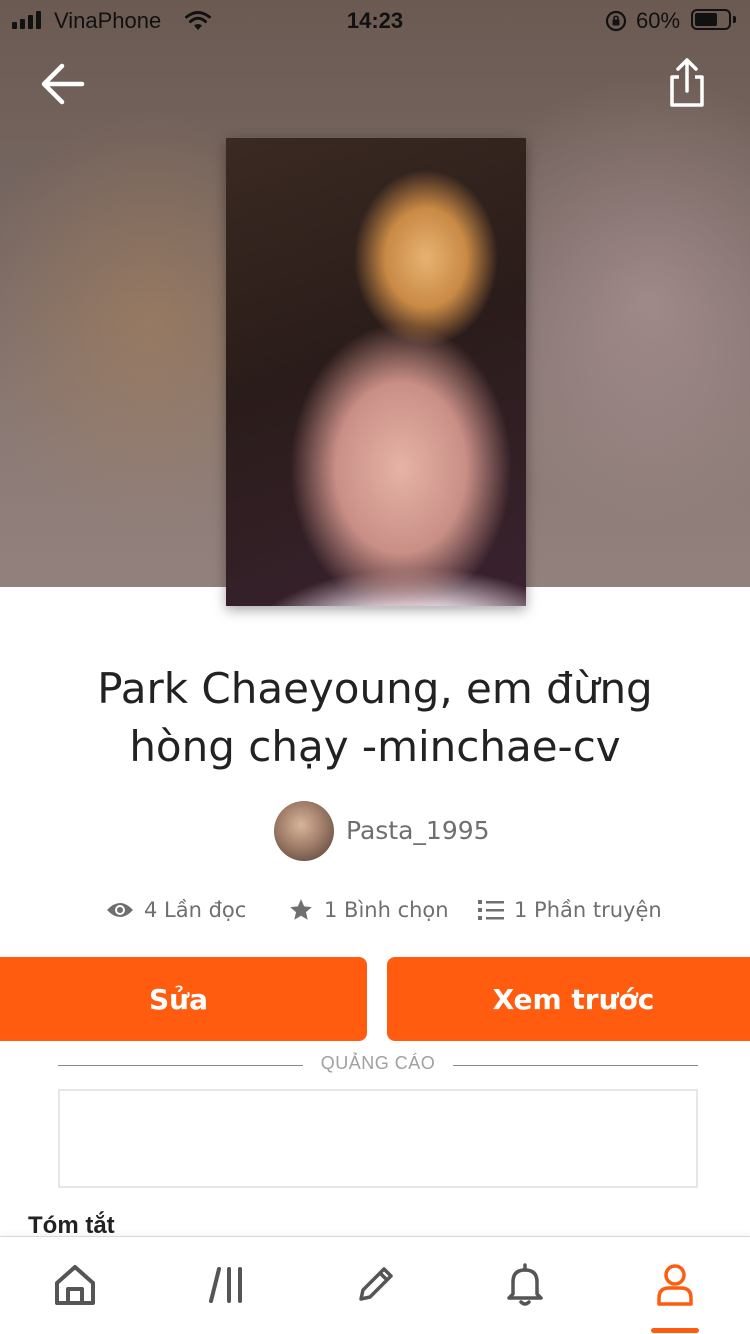 The height and width of the screenshot is (1334, 750). I want to click on nav-write, so click(375, 1285).